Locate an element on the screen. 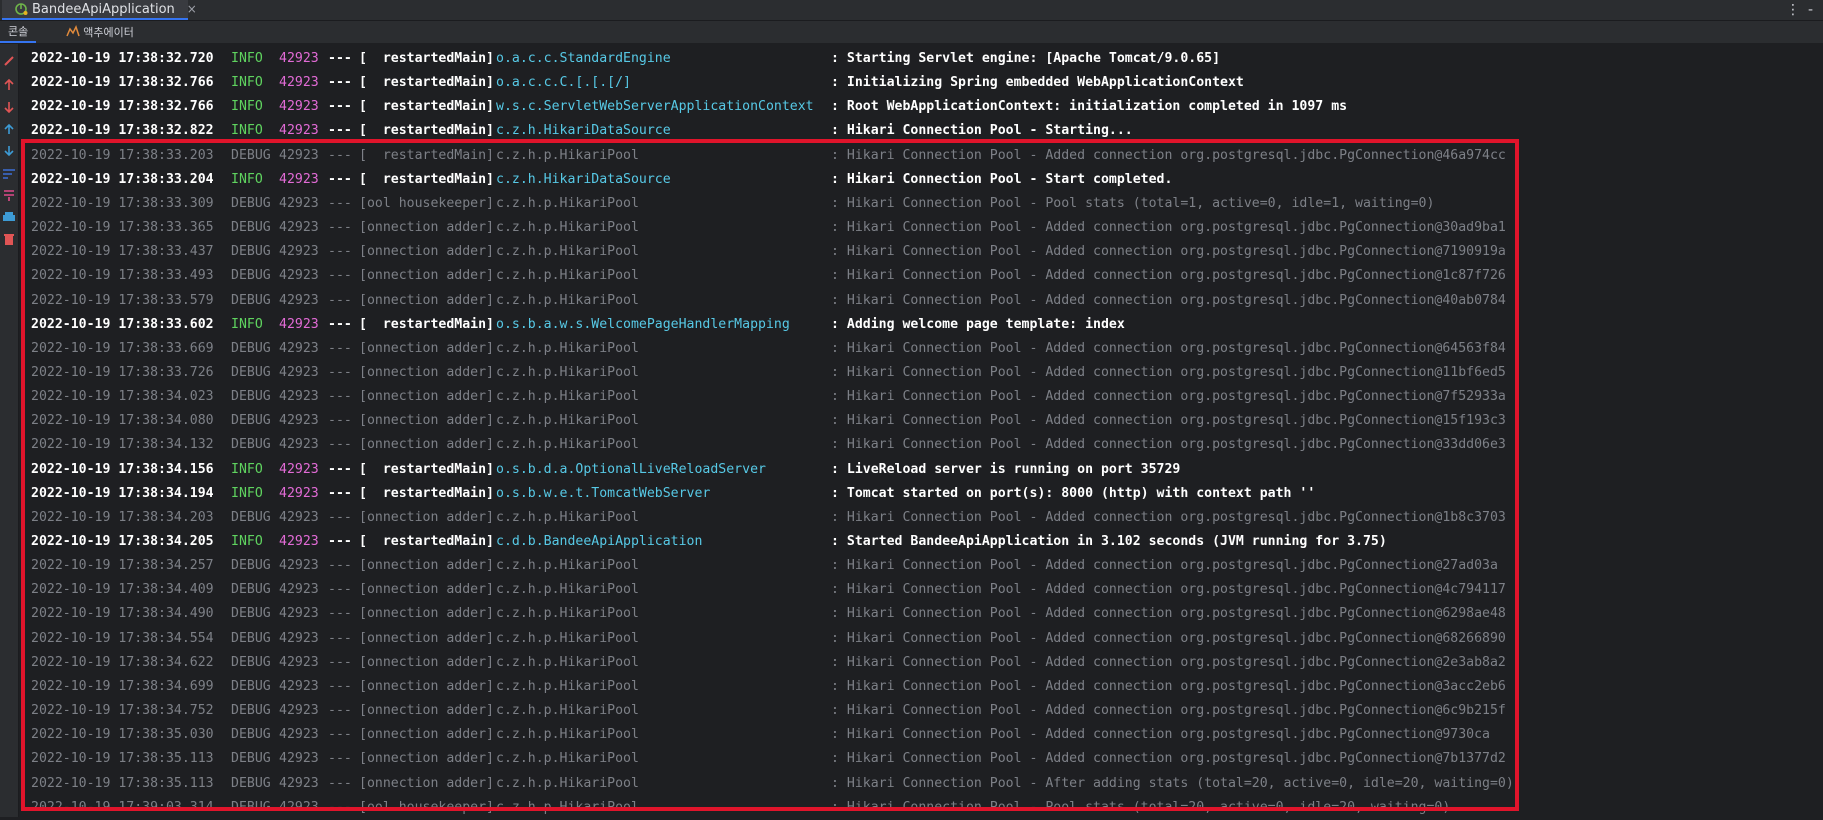 This screenshot has height=820, width=1823. run-tab: BandeeApiApplication × is located at coordinates (99, 10).